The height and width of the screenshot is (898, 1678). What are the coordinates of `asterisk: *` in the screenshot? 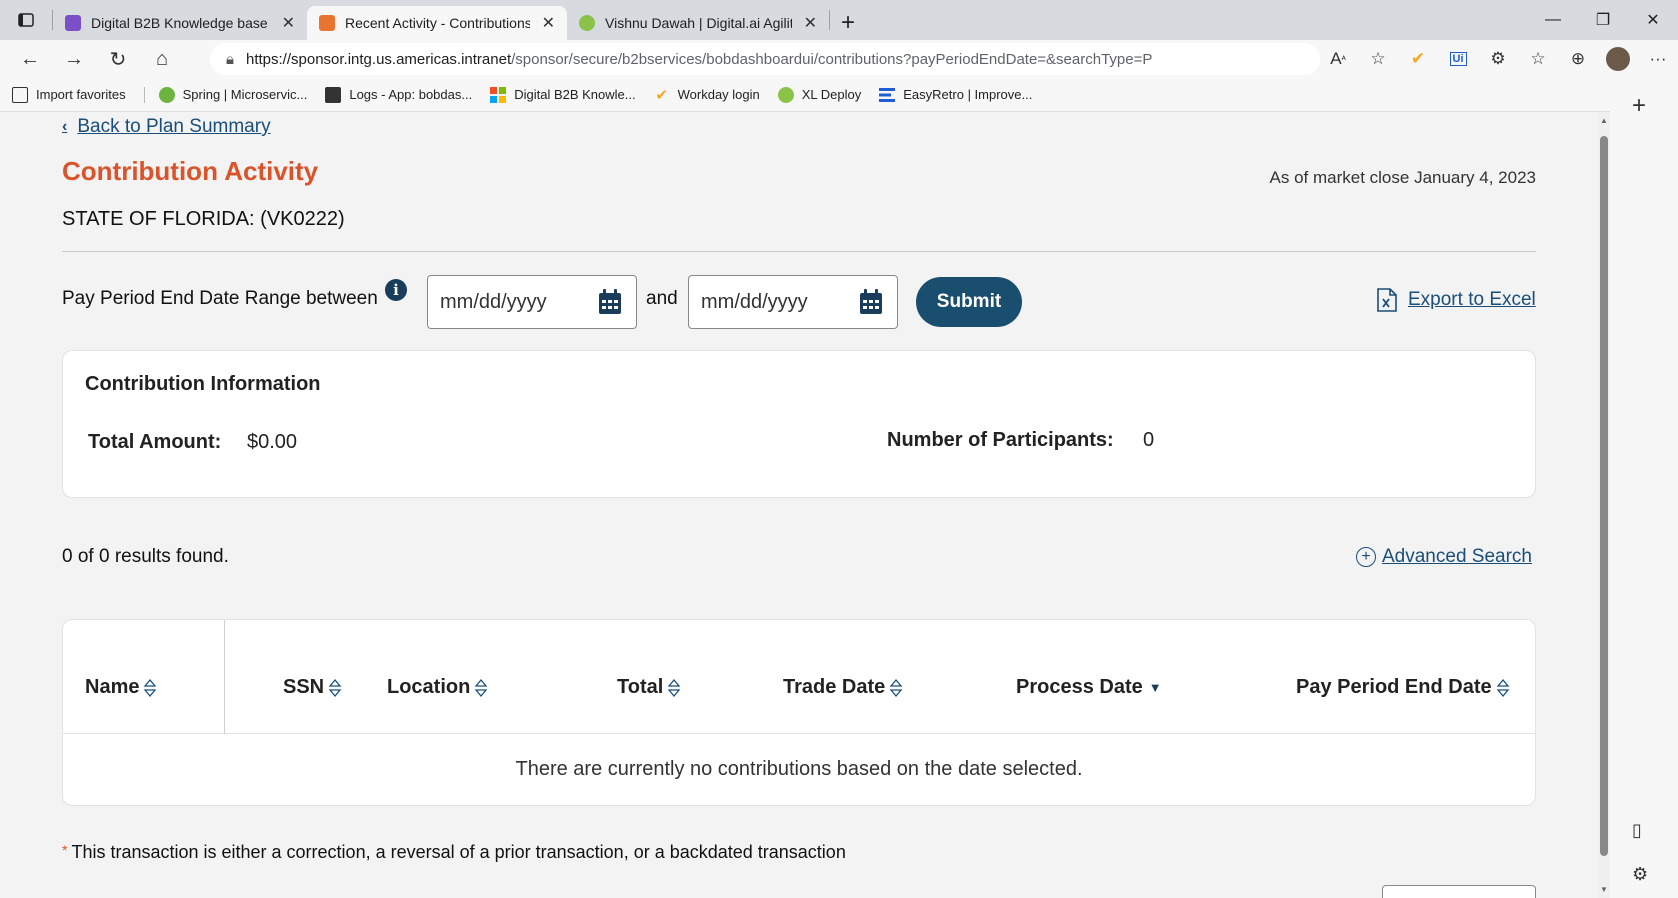 It's located at (65, 850).